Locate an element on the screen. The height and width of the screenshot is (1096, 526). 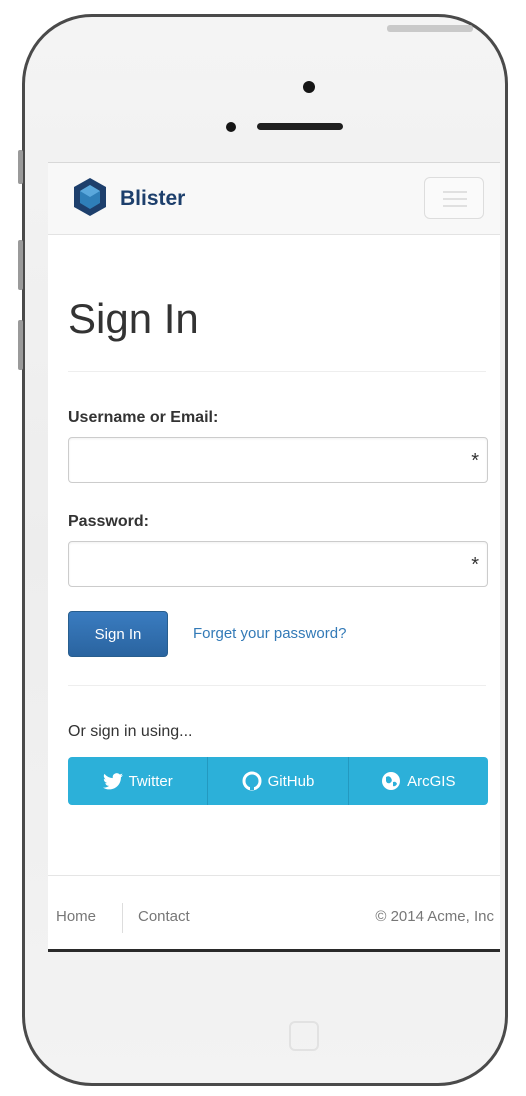
twitter-button: Twitter is located at coordinates (138, 781).